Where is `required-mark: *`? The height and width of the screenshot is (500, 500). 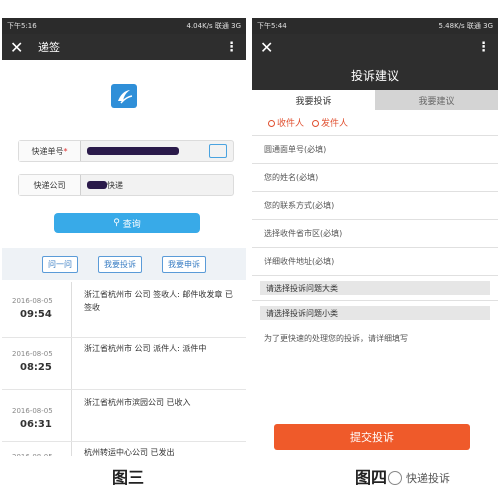
required-mark: * is located at coordinates (65, 151).